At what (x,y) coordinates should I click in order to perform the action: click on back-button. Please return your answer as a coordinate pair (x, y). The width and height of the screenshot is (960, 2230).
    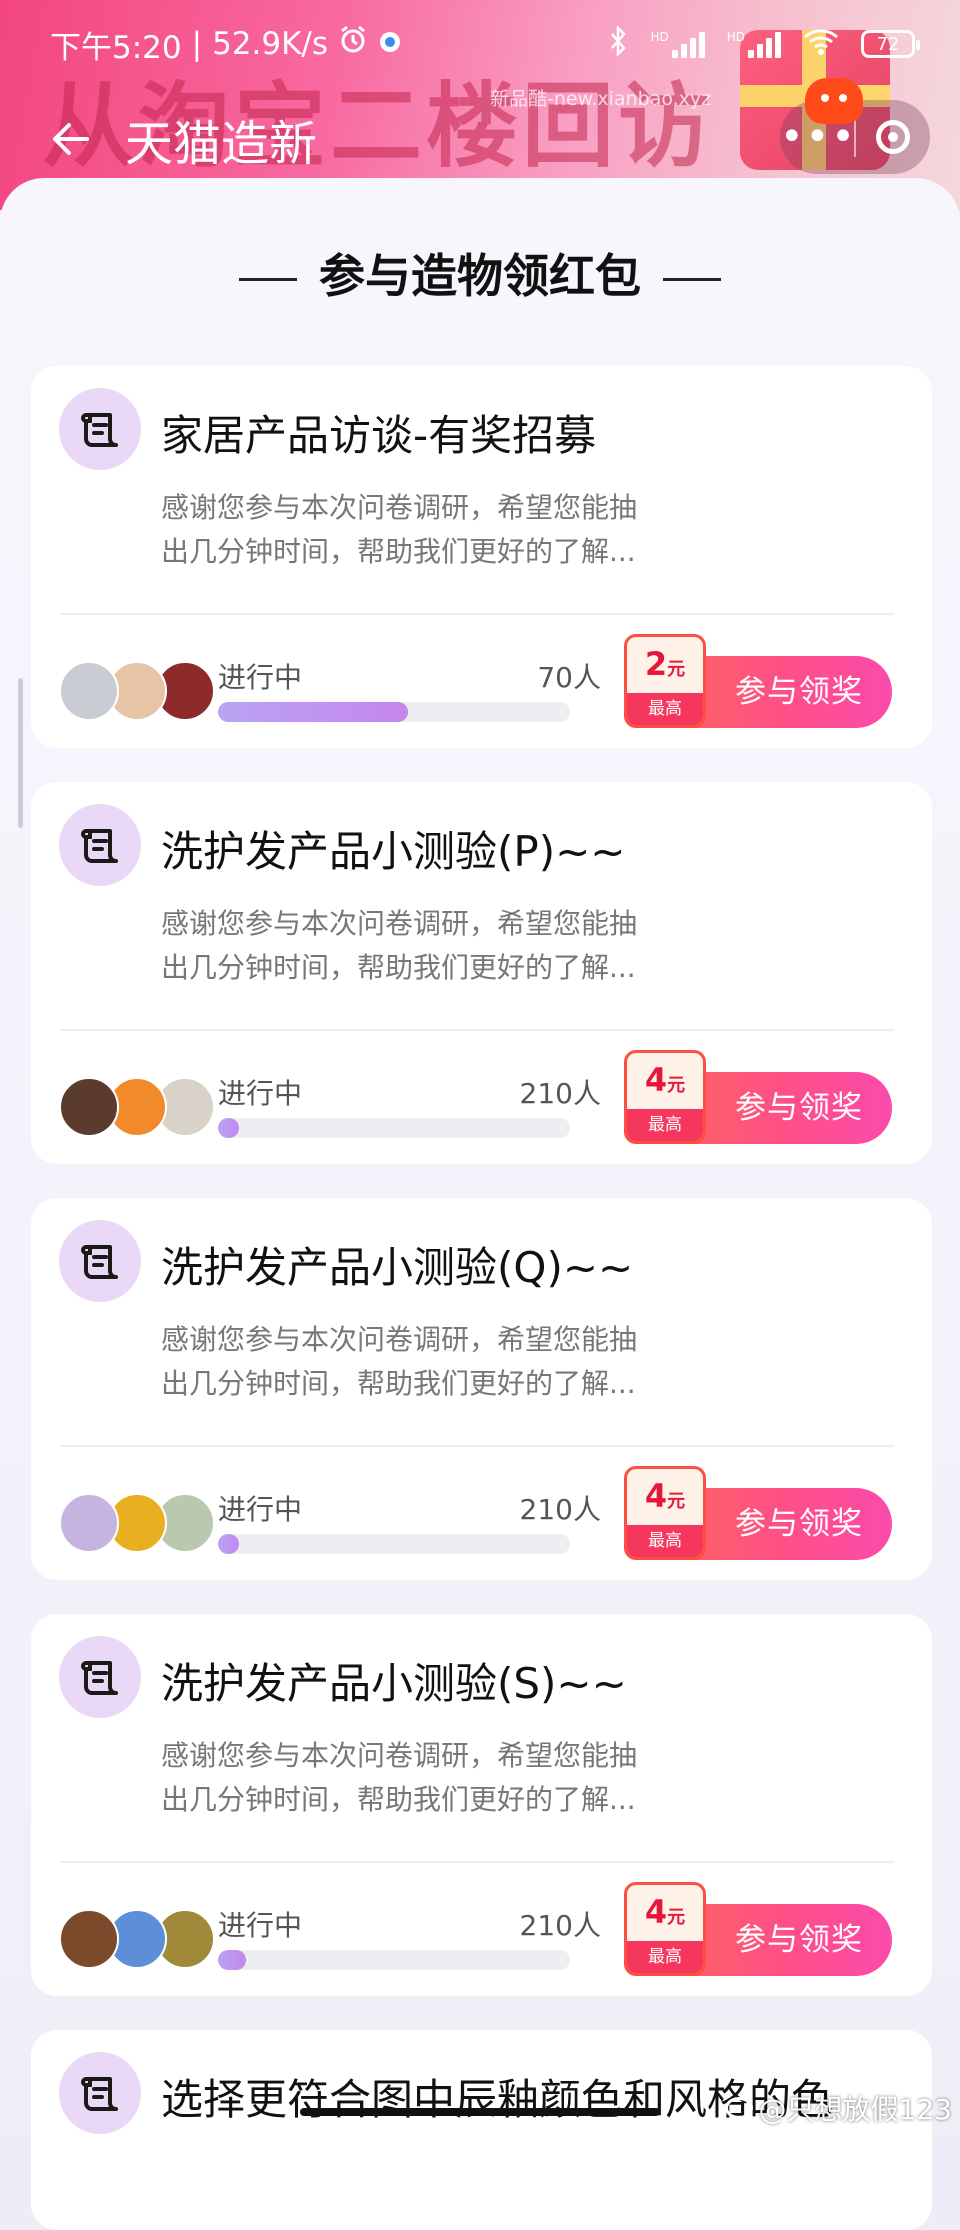
    Looking at the image, I should click on (71, 139).